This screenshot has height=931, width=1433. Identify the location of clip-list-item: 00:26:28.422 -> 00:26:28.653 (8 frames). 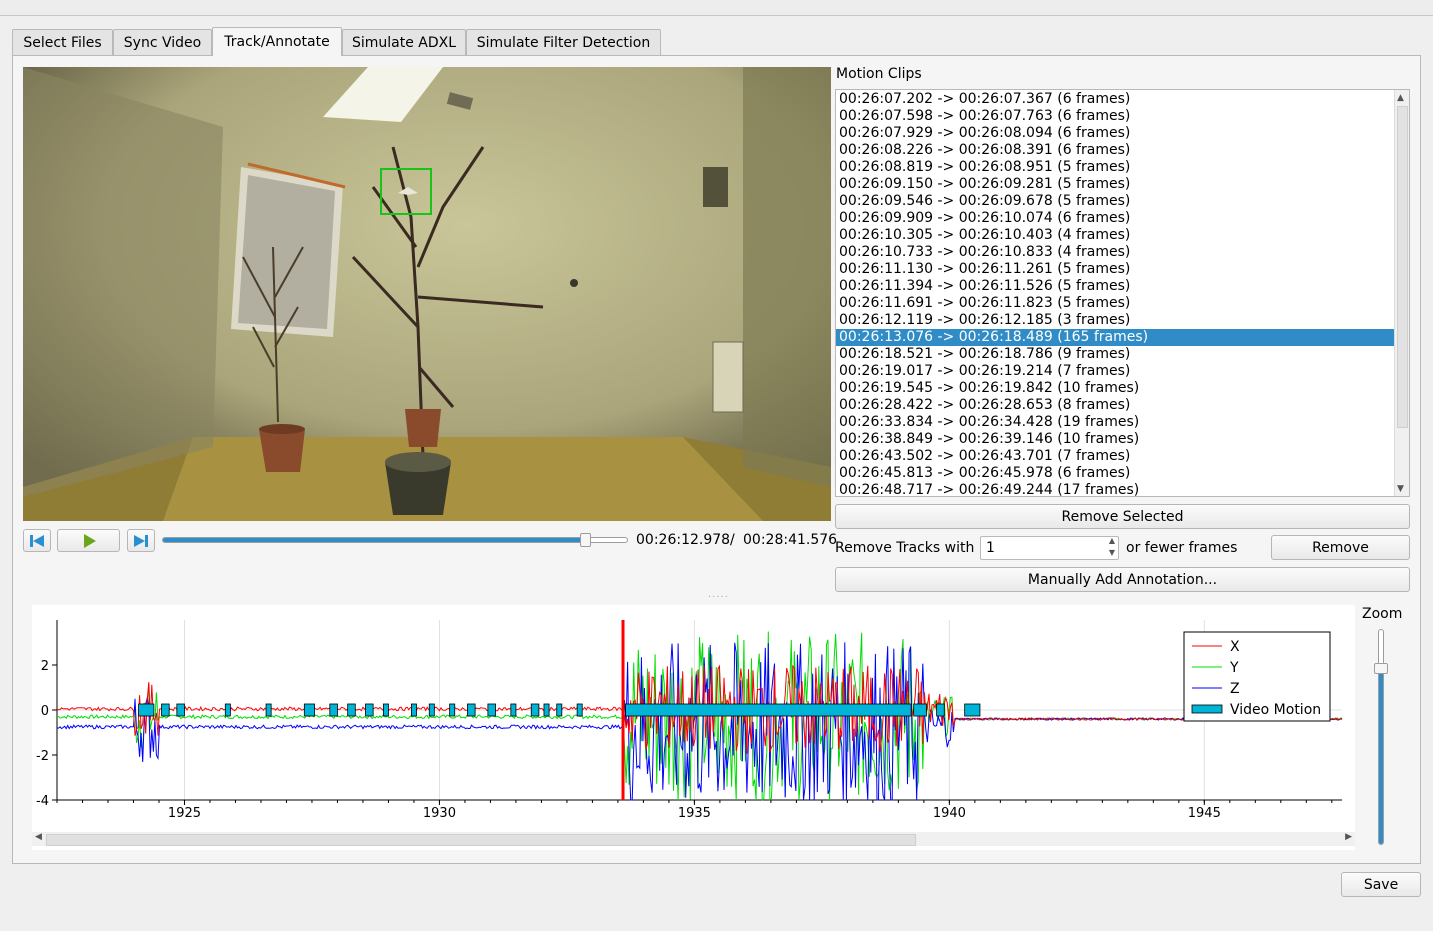
(1116, 405).